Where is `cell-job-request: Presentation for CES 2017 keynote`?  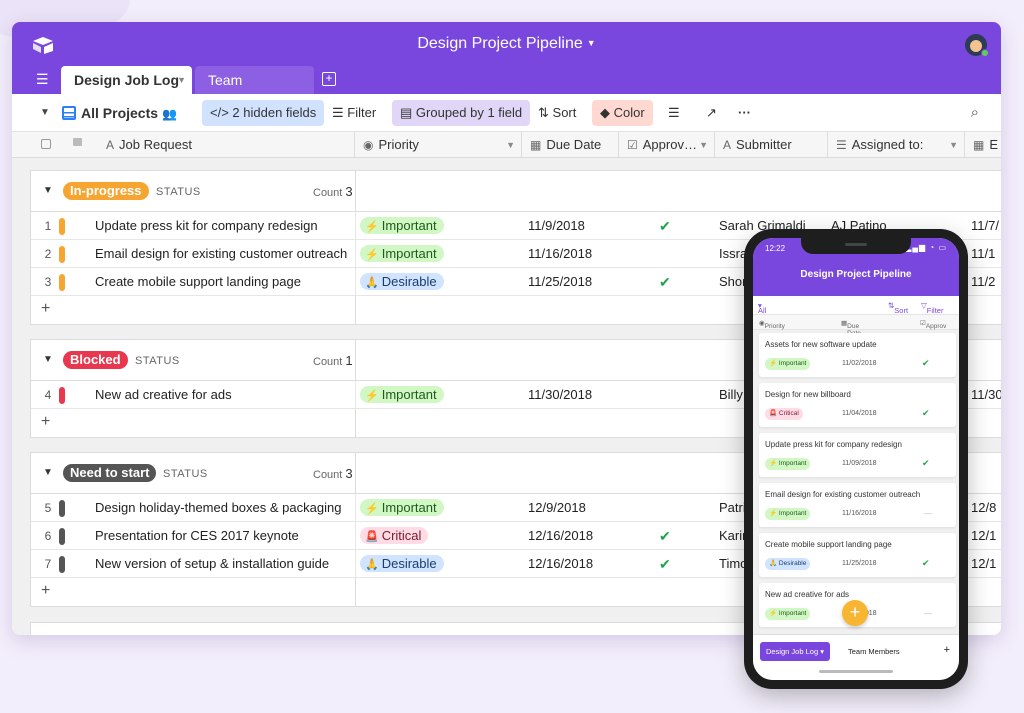
cell-job-request: Presentation for CES 2017 keynote is located at coordinates (224, 536).